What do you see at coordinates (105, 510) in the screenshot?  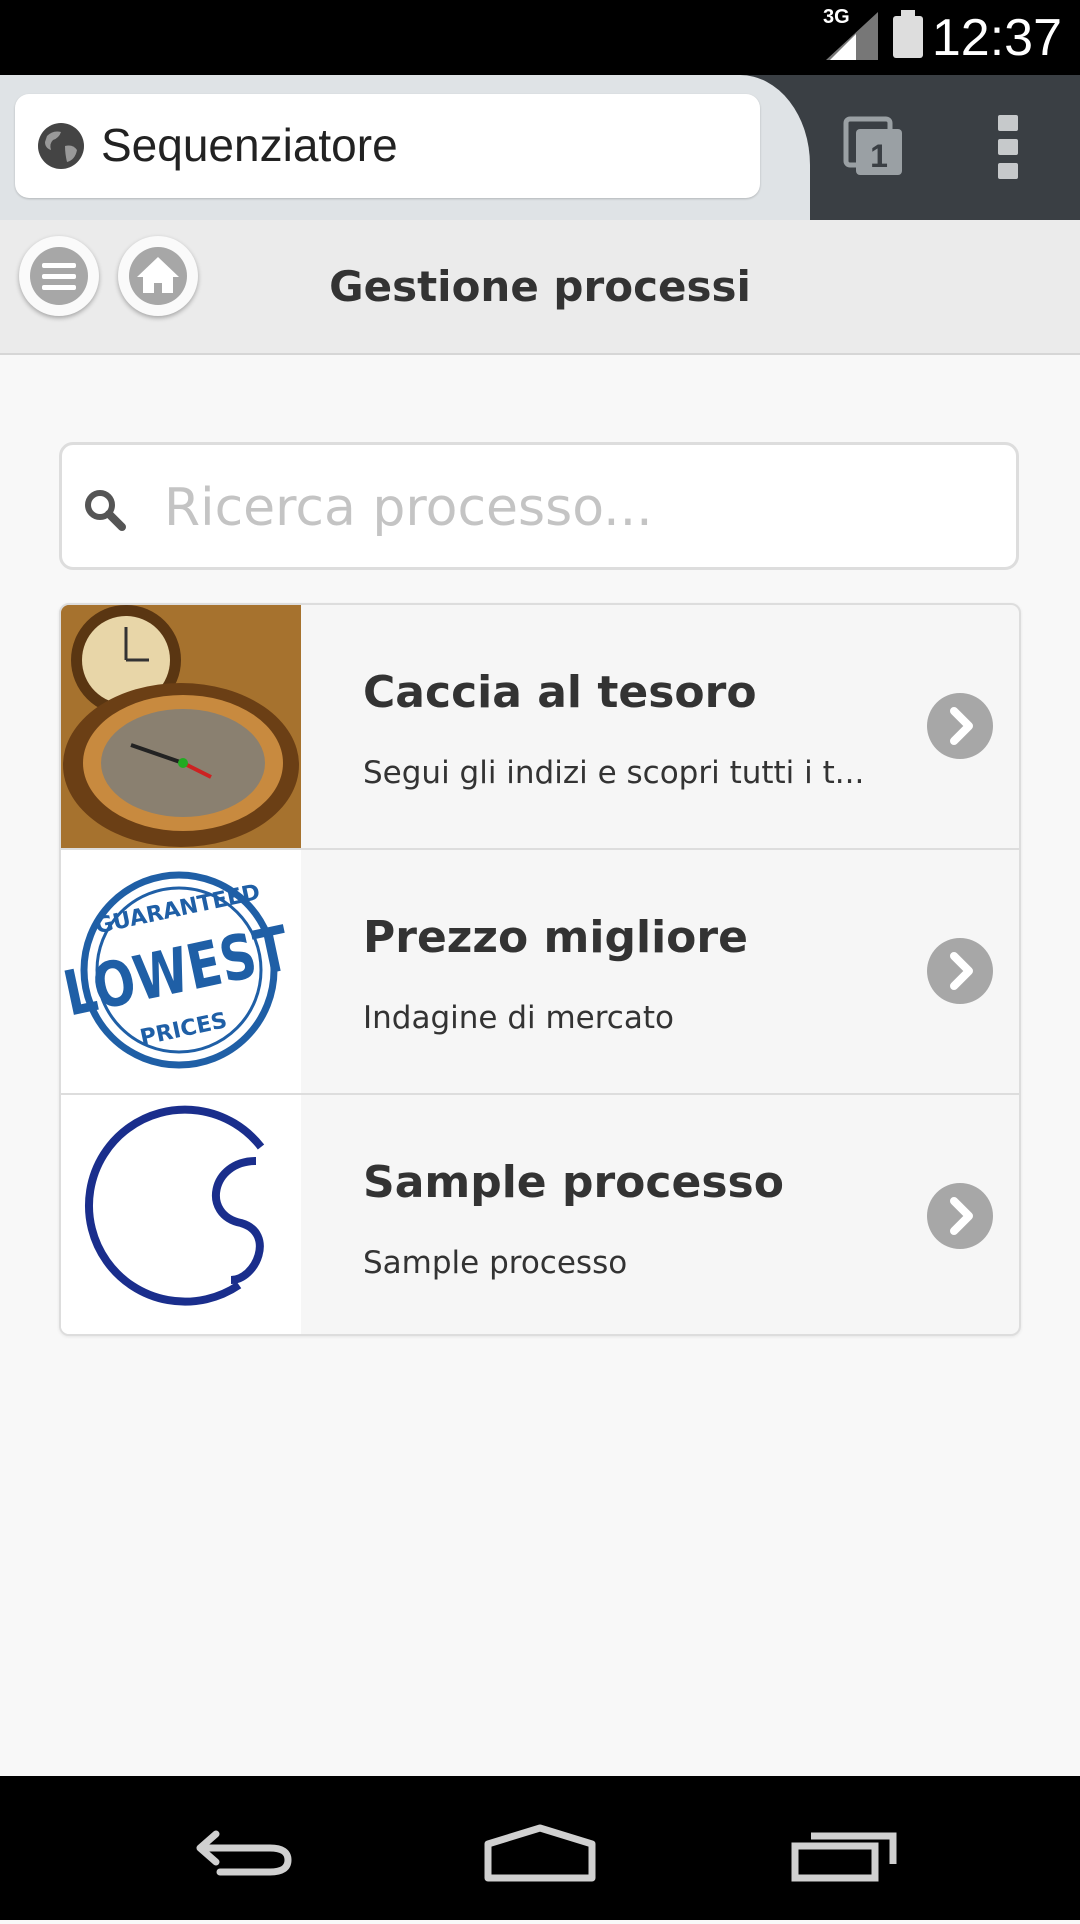 I see `search-icon` at bounding box center [105, 510].